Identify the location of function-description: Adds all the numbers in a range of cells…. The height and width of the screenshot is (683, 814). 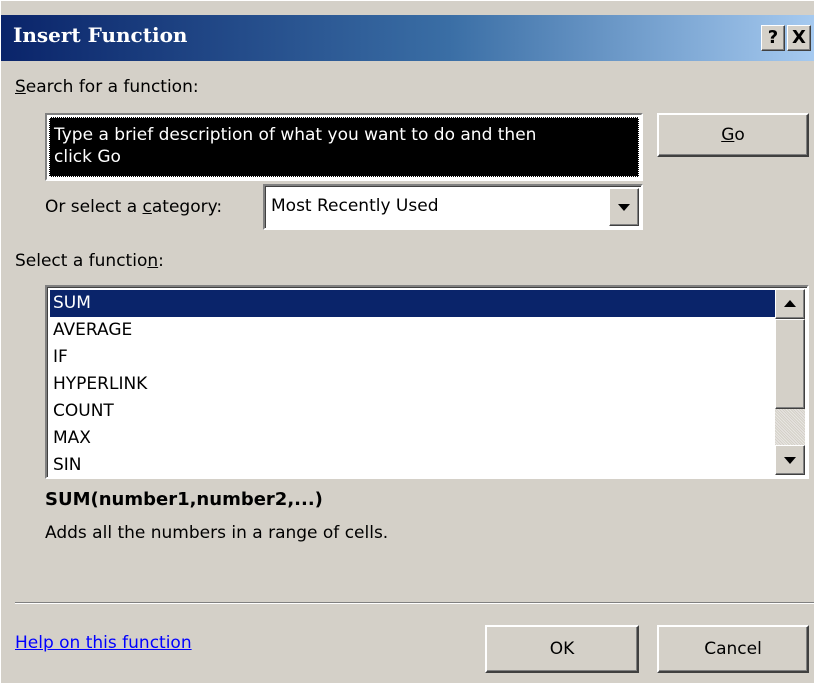
(217, 533).